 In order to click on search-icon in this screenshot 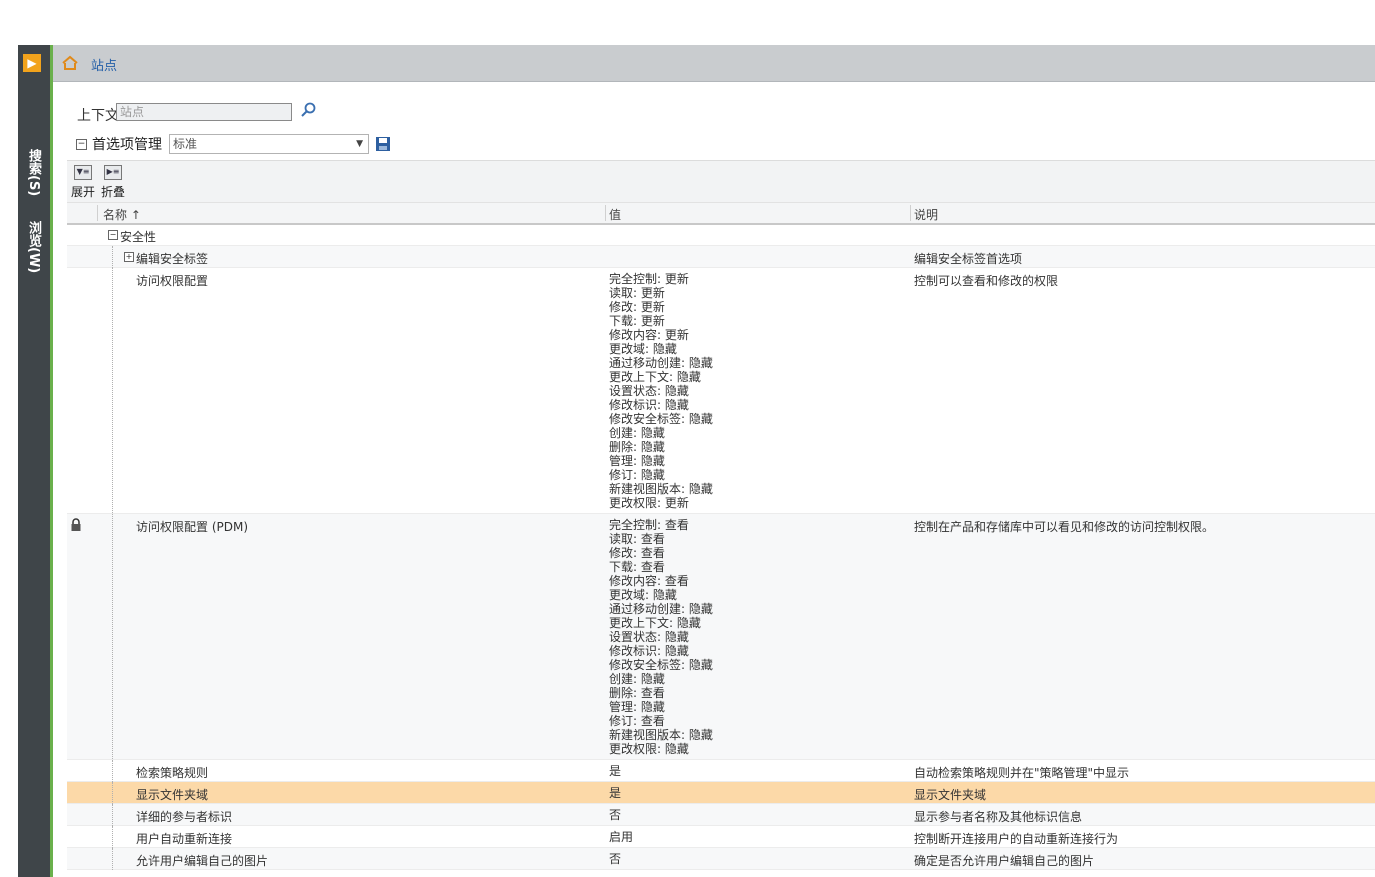, I will do `click(309, 110)`.